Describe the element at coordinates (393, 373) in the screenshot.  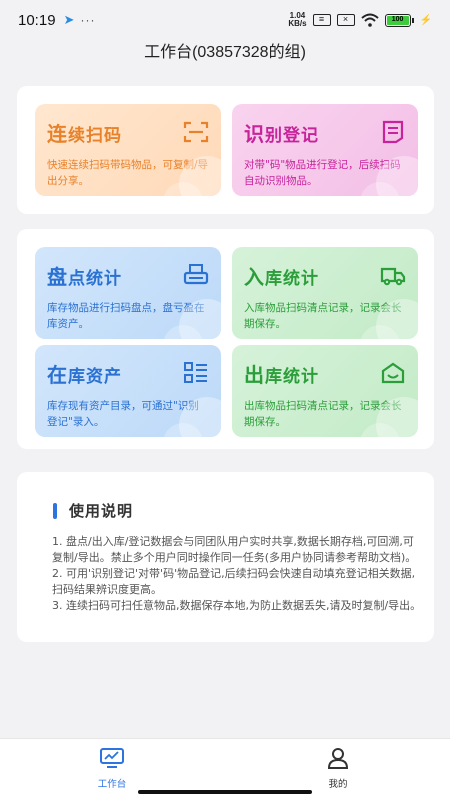
I see `box-icon` at that location.